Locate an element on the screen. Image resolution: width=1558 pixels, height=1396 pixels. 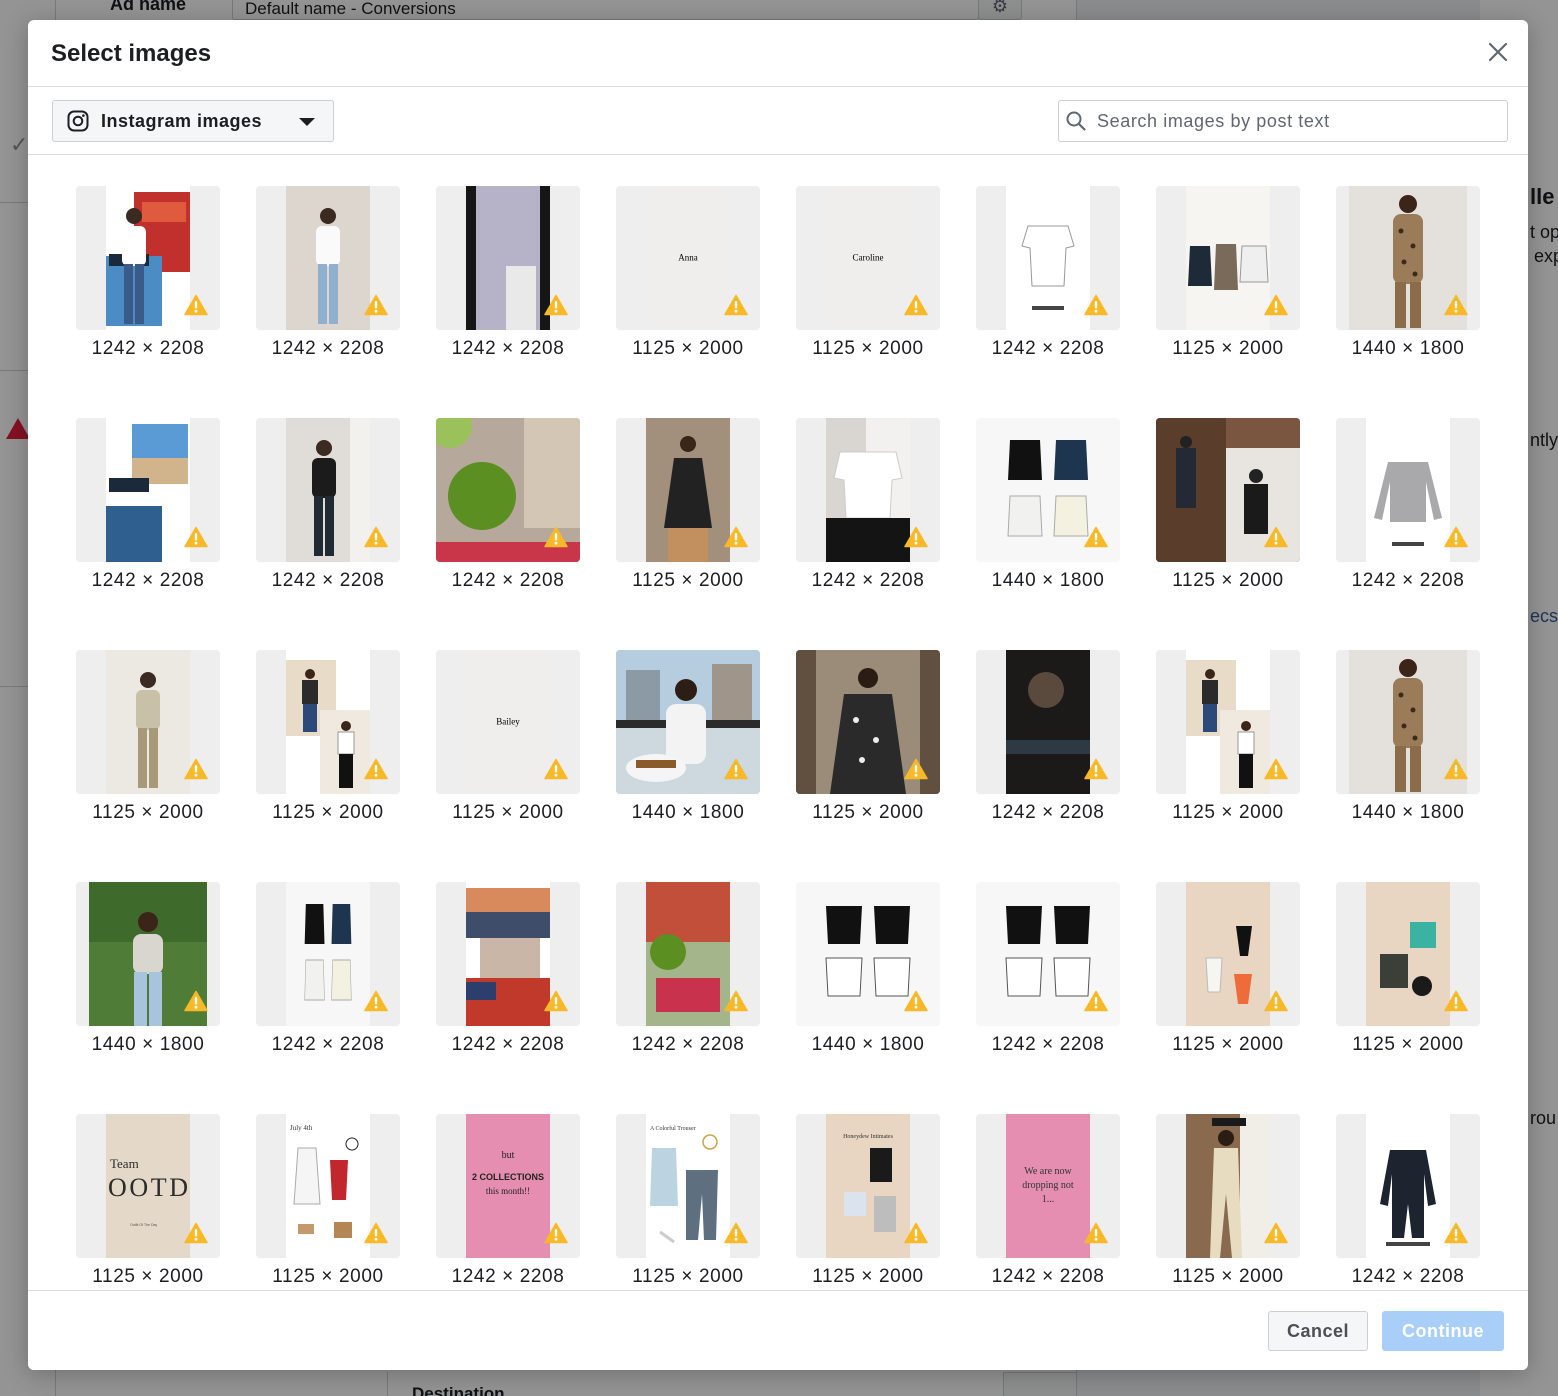
image-tile: A Colorful Trouser 1125 × 2000 is located at coordinates (688, 1200).